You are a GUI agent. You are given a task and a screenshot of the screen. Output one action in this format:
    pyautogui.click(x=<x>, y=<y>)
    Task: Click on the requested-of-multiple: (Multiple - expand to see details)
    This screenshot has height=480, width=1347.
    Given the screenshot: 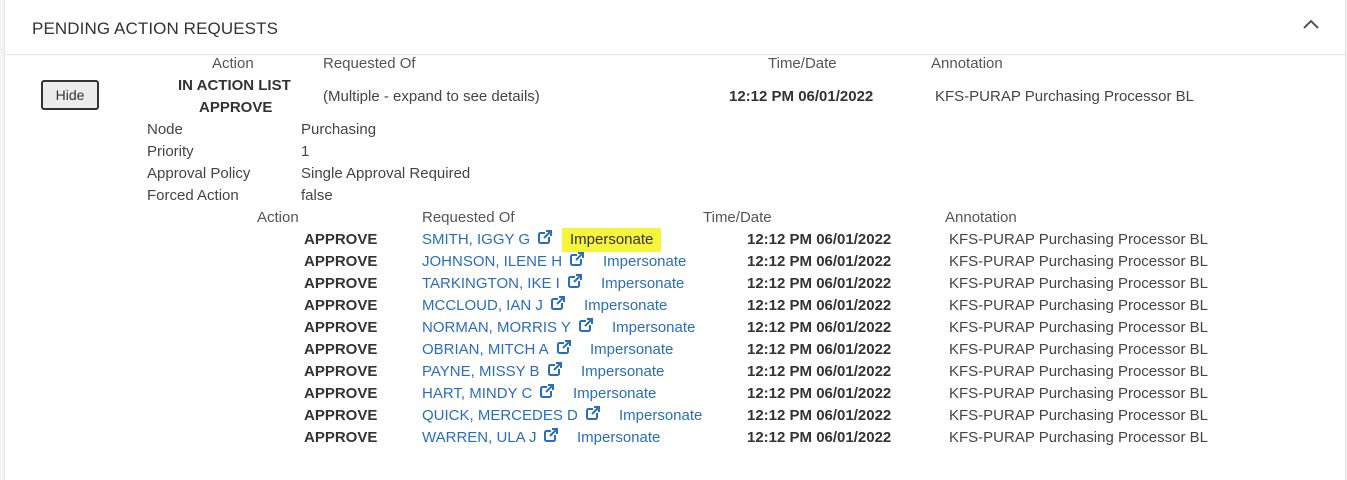 What is the action you would take?
    pyautogui.click(x=431, y=96)
    